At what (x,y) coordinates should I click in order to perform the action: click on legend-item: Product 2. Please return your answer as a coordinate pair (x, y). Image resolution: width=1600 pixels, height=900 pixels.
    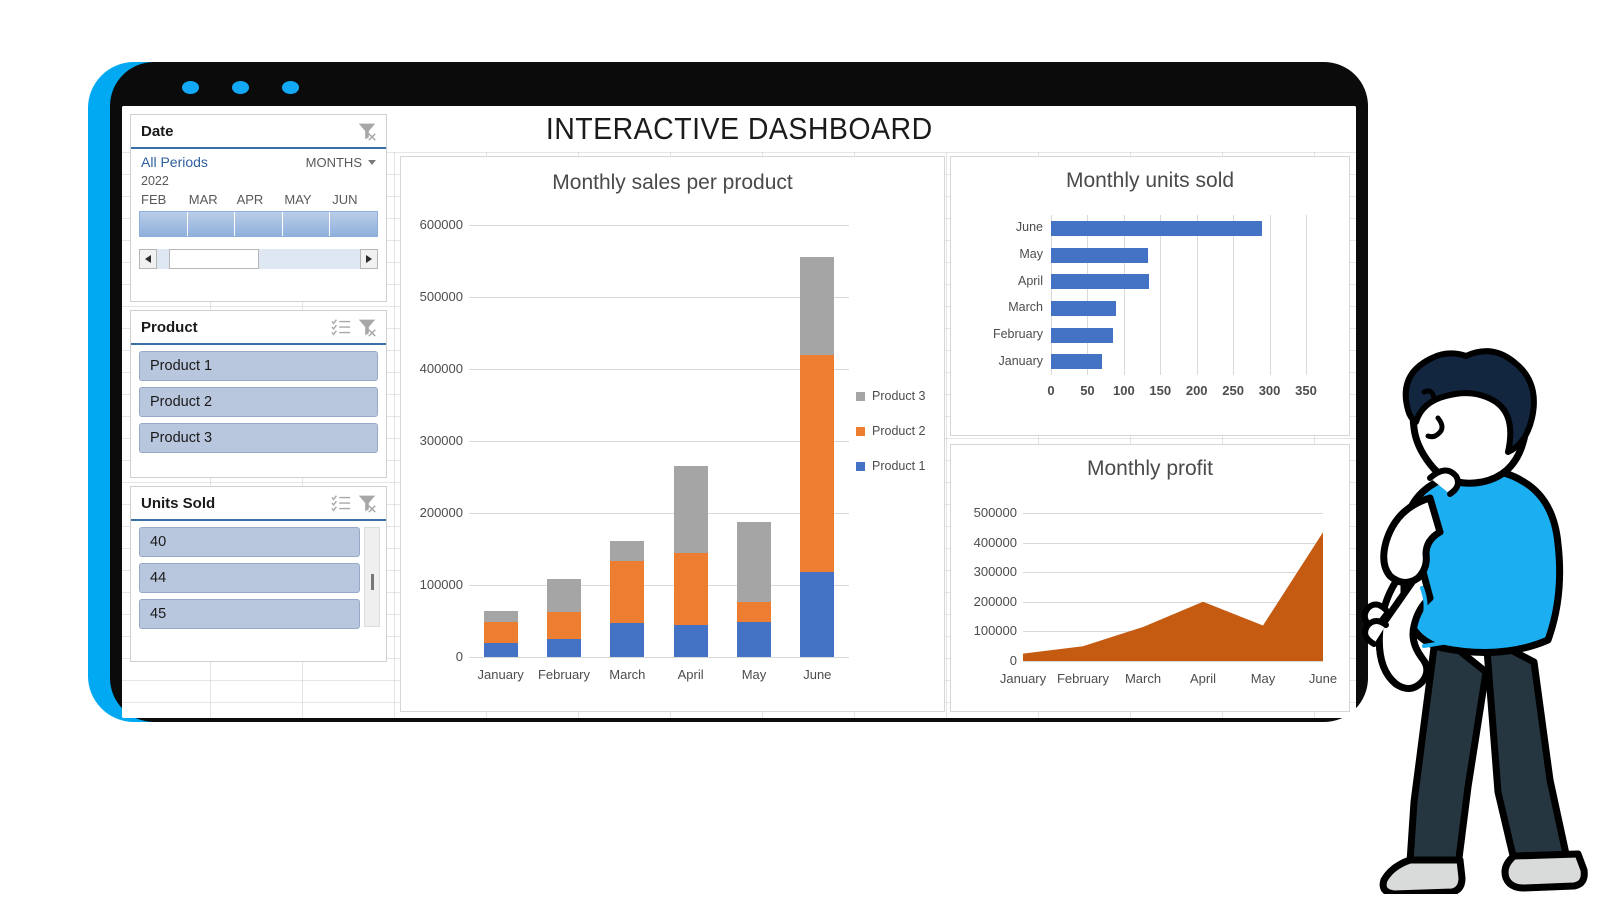
    Looking at the image, I should click on (899, 431).